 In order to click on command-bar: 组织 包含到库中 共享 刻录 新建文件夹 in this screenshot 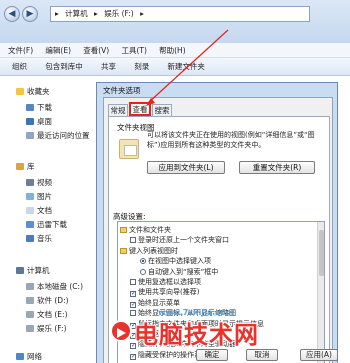, I will do `click(175, 67)`.